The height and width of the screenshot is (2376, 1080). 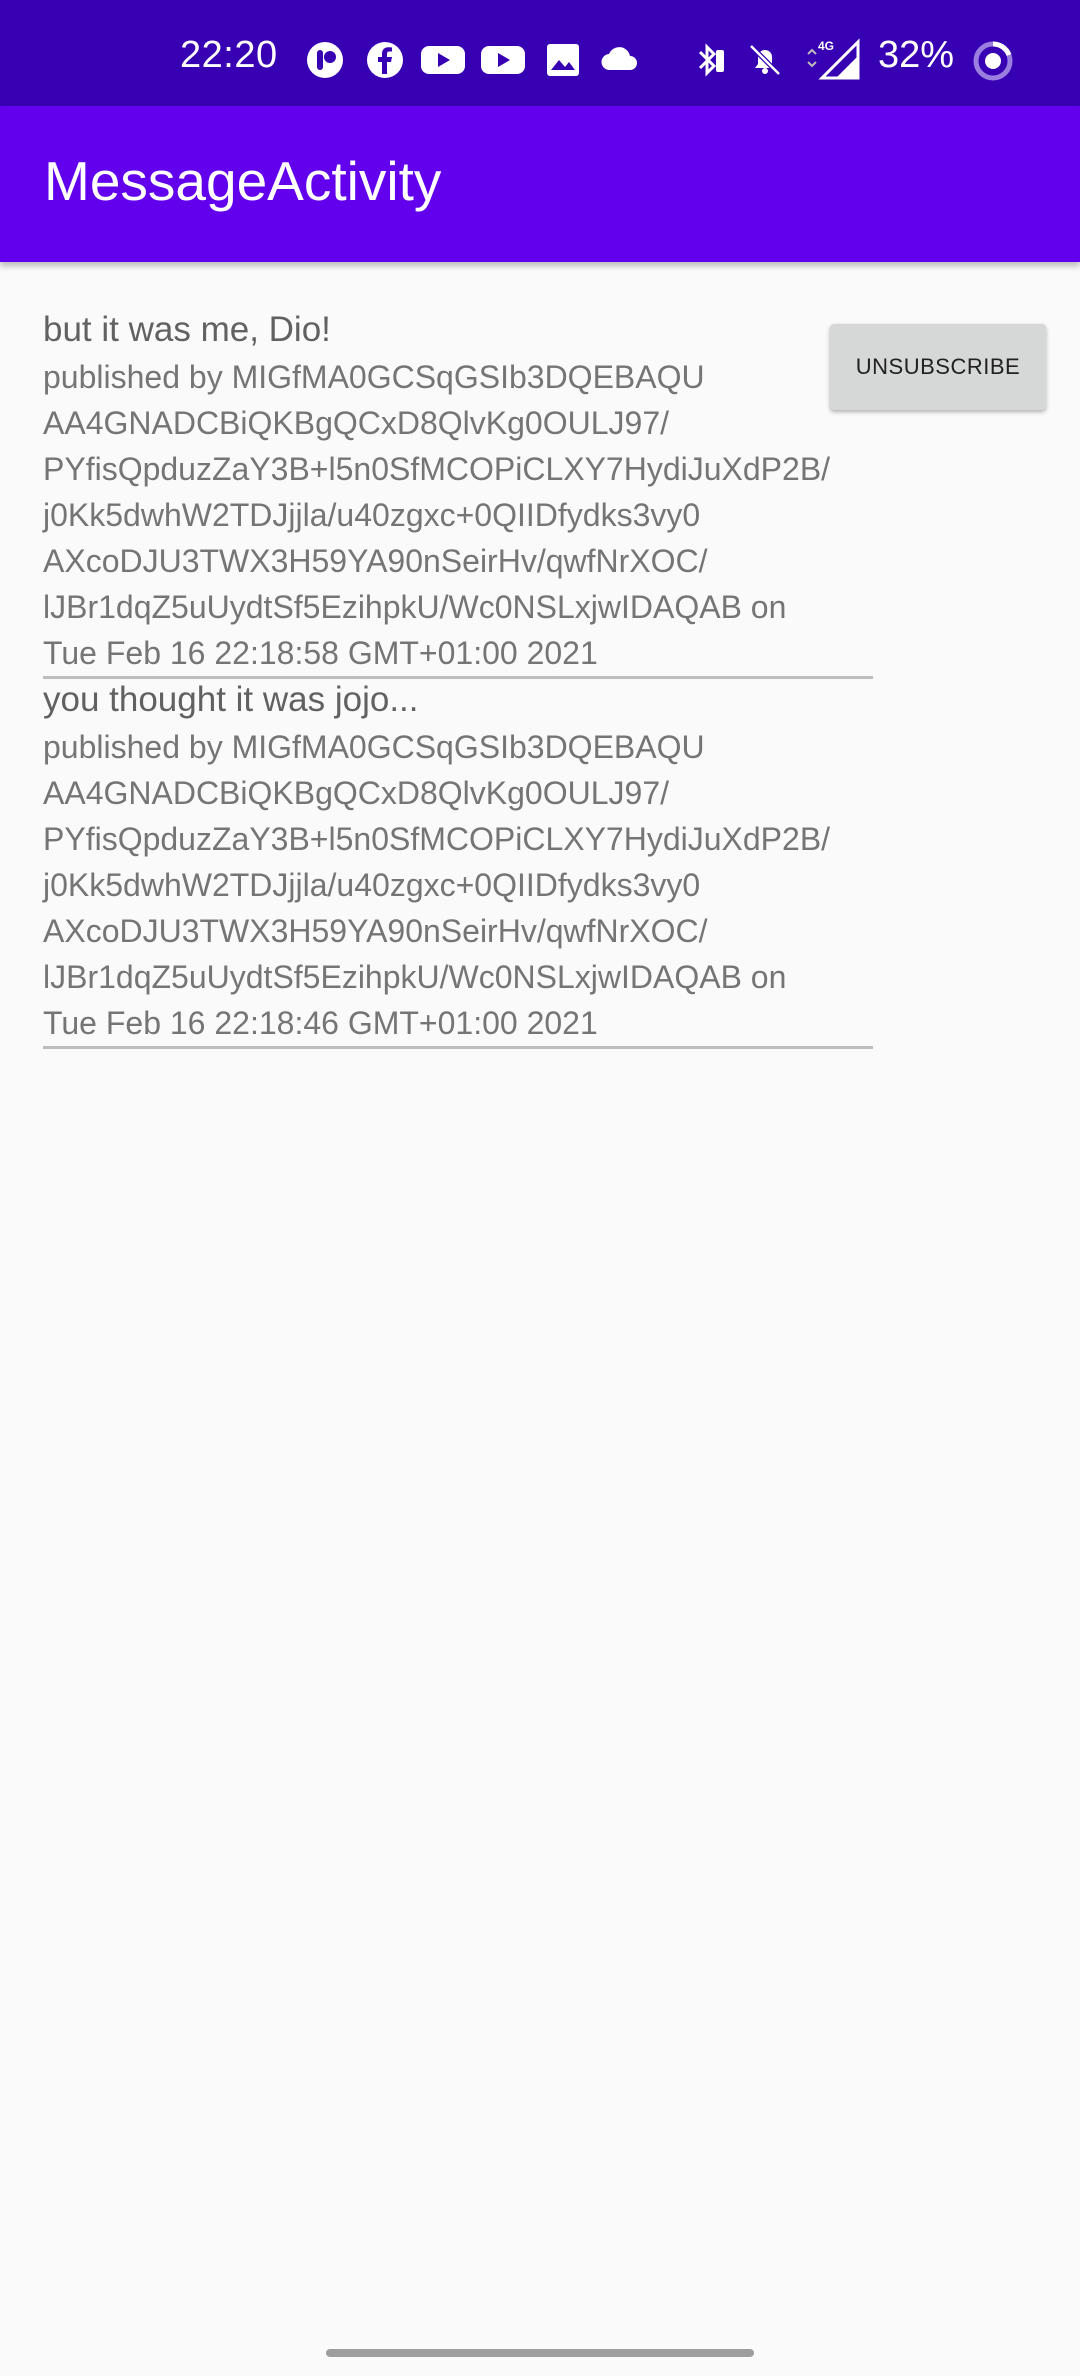 What do you see at coordinates (765, 62) in the screenshot?
I see `mute-icon` at bounding box center [765, 62].